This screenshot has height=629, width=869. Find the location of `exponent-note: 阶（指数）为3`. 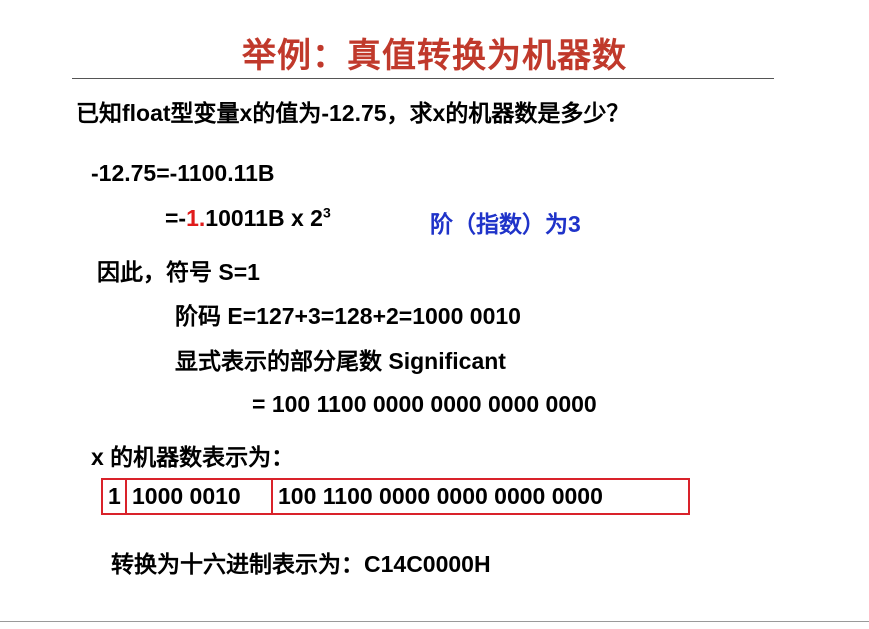

exponent-note: 阶（指数）为3 is located at coordinates (505, 224).